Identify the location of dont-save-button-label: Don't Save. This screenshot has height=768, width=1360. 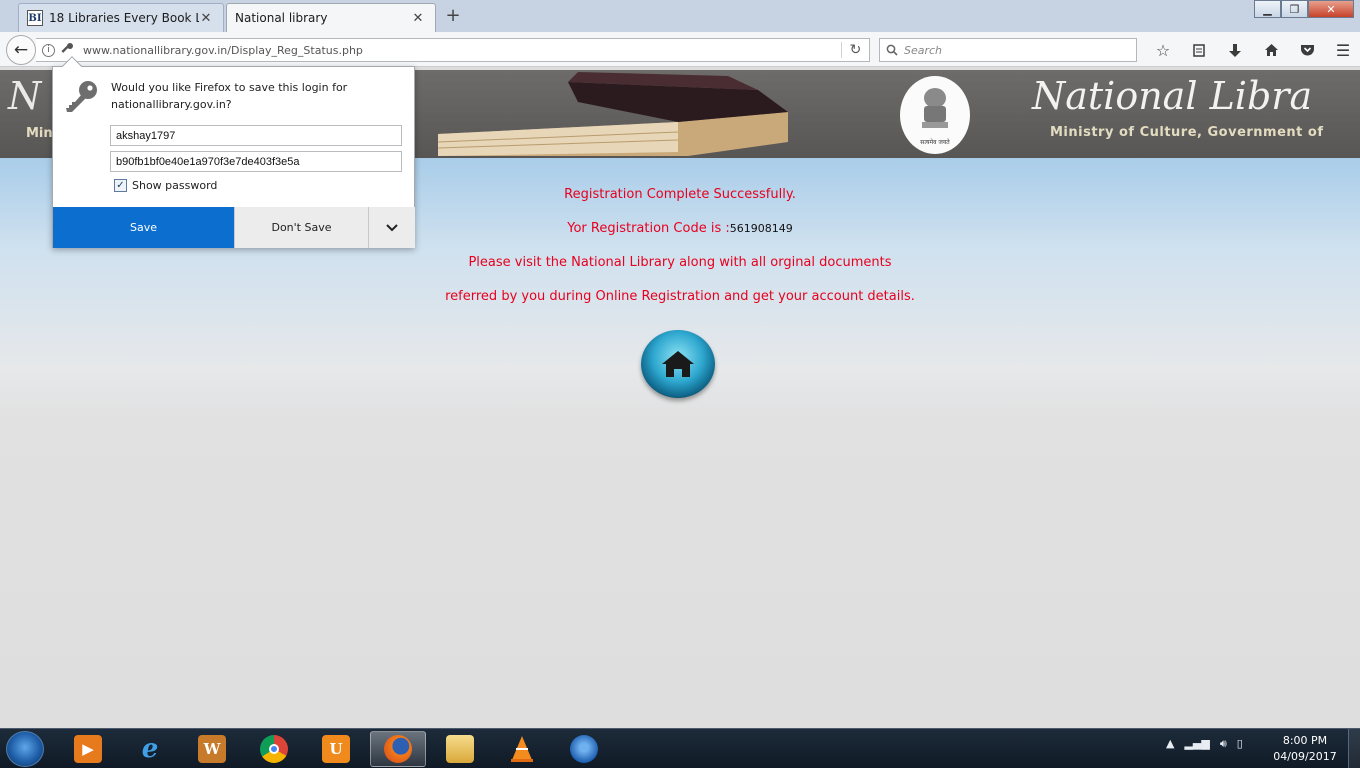
(301, 227).